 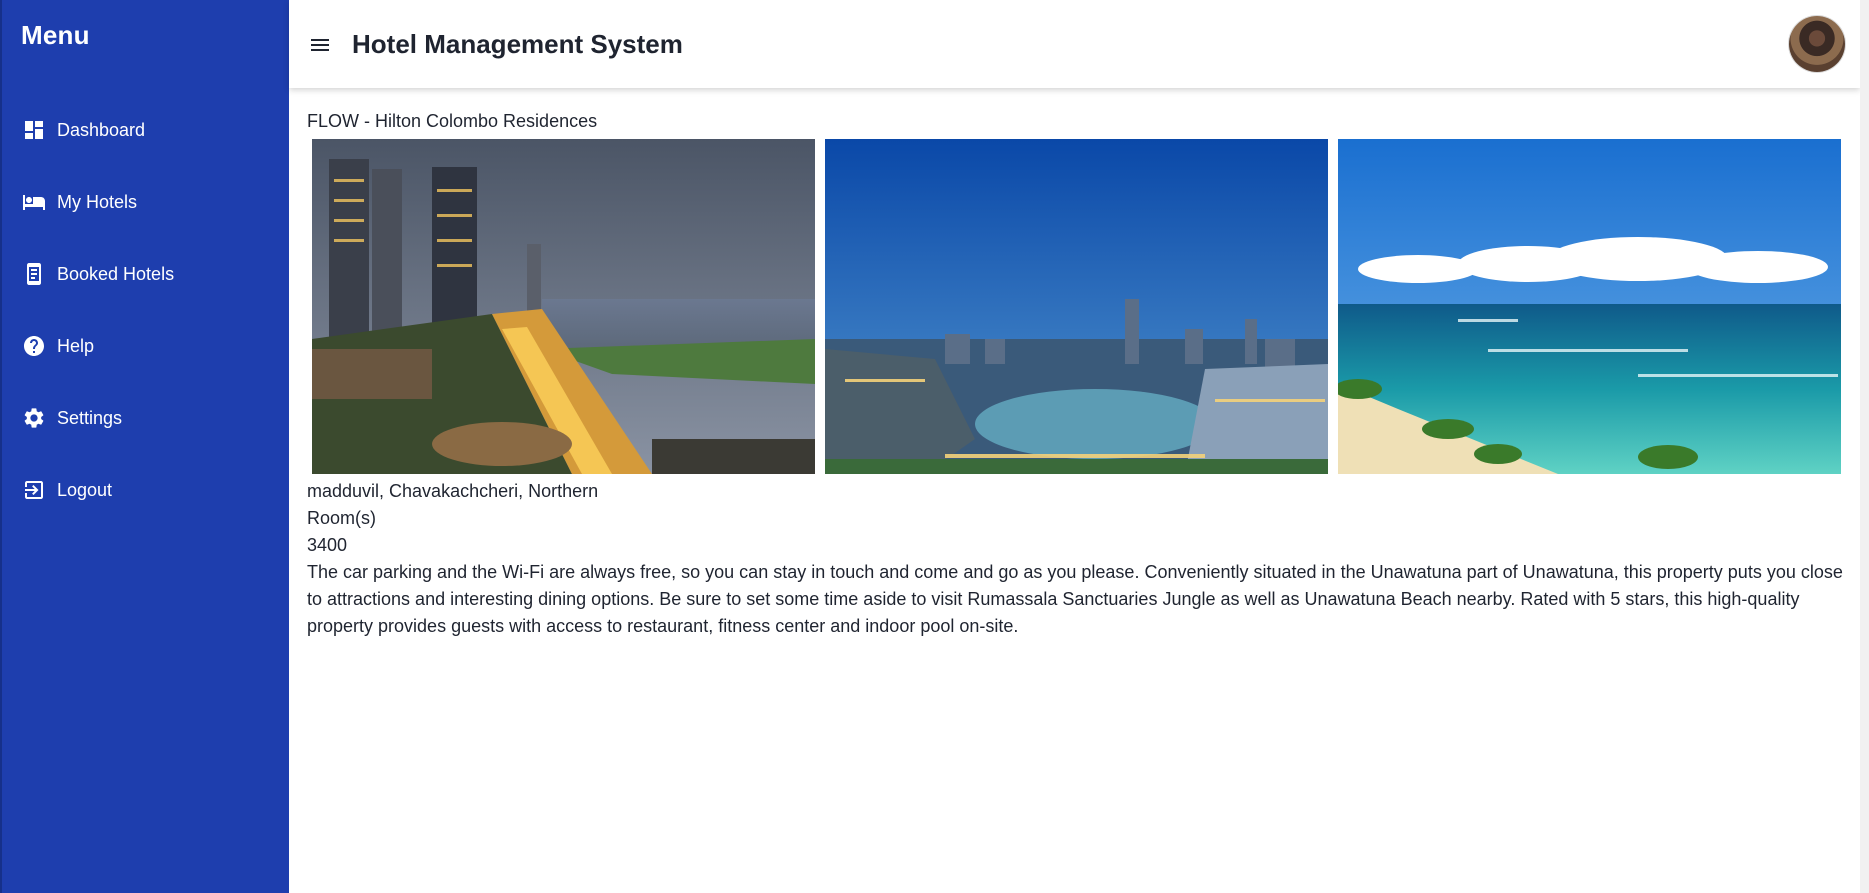 What do you see at coordinates (34, 130) in the screenshot?
I see `dashboard-icon` at bounding box center [34, 130].